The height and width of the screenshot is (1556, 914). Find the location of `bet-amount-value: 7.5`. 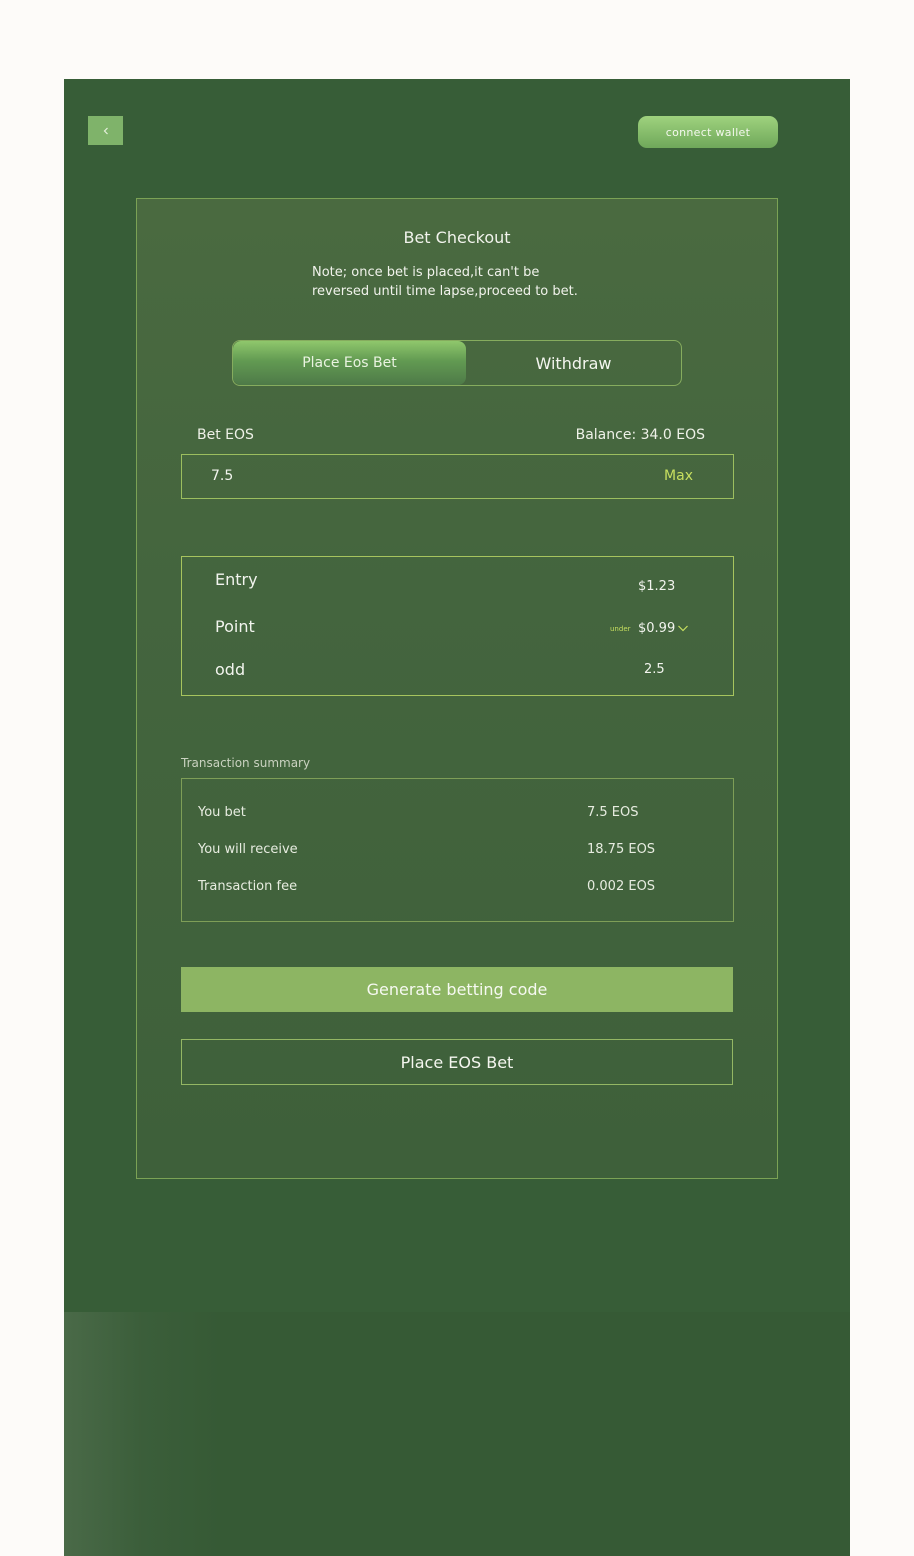

bet-amount-value: 7.5 is located at coordinates (222, 476).